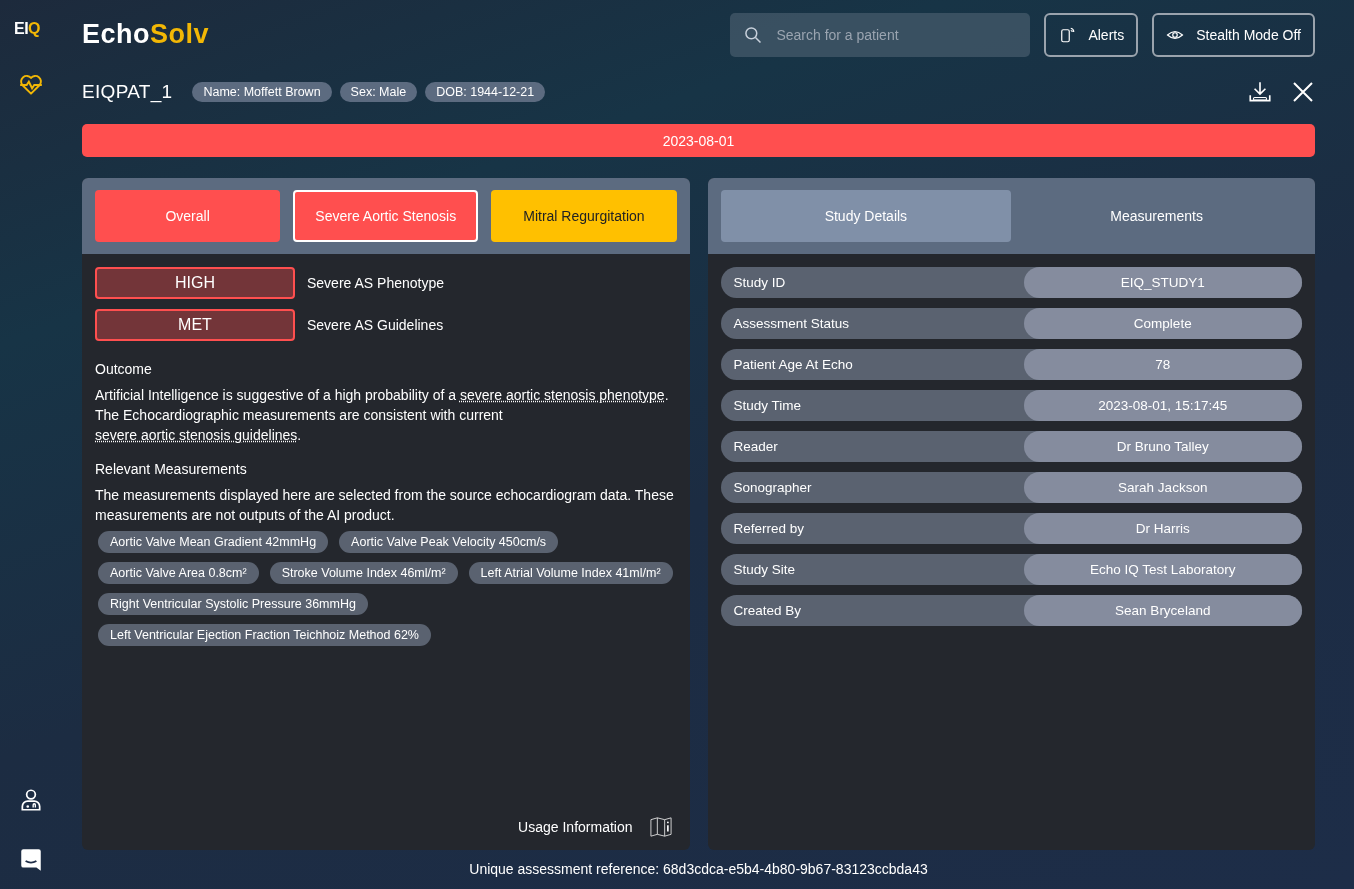  What do you see at coordinates (195, 283) in the screenshot?
I see `result-badge: HIGH` at bounding box center [195, 283].